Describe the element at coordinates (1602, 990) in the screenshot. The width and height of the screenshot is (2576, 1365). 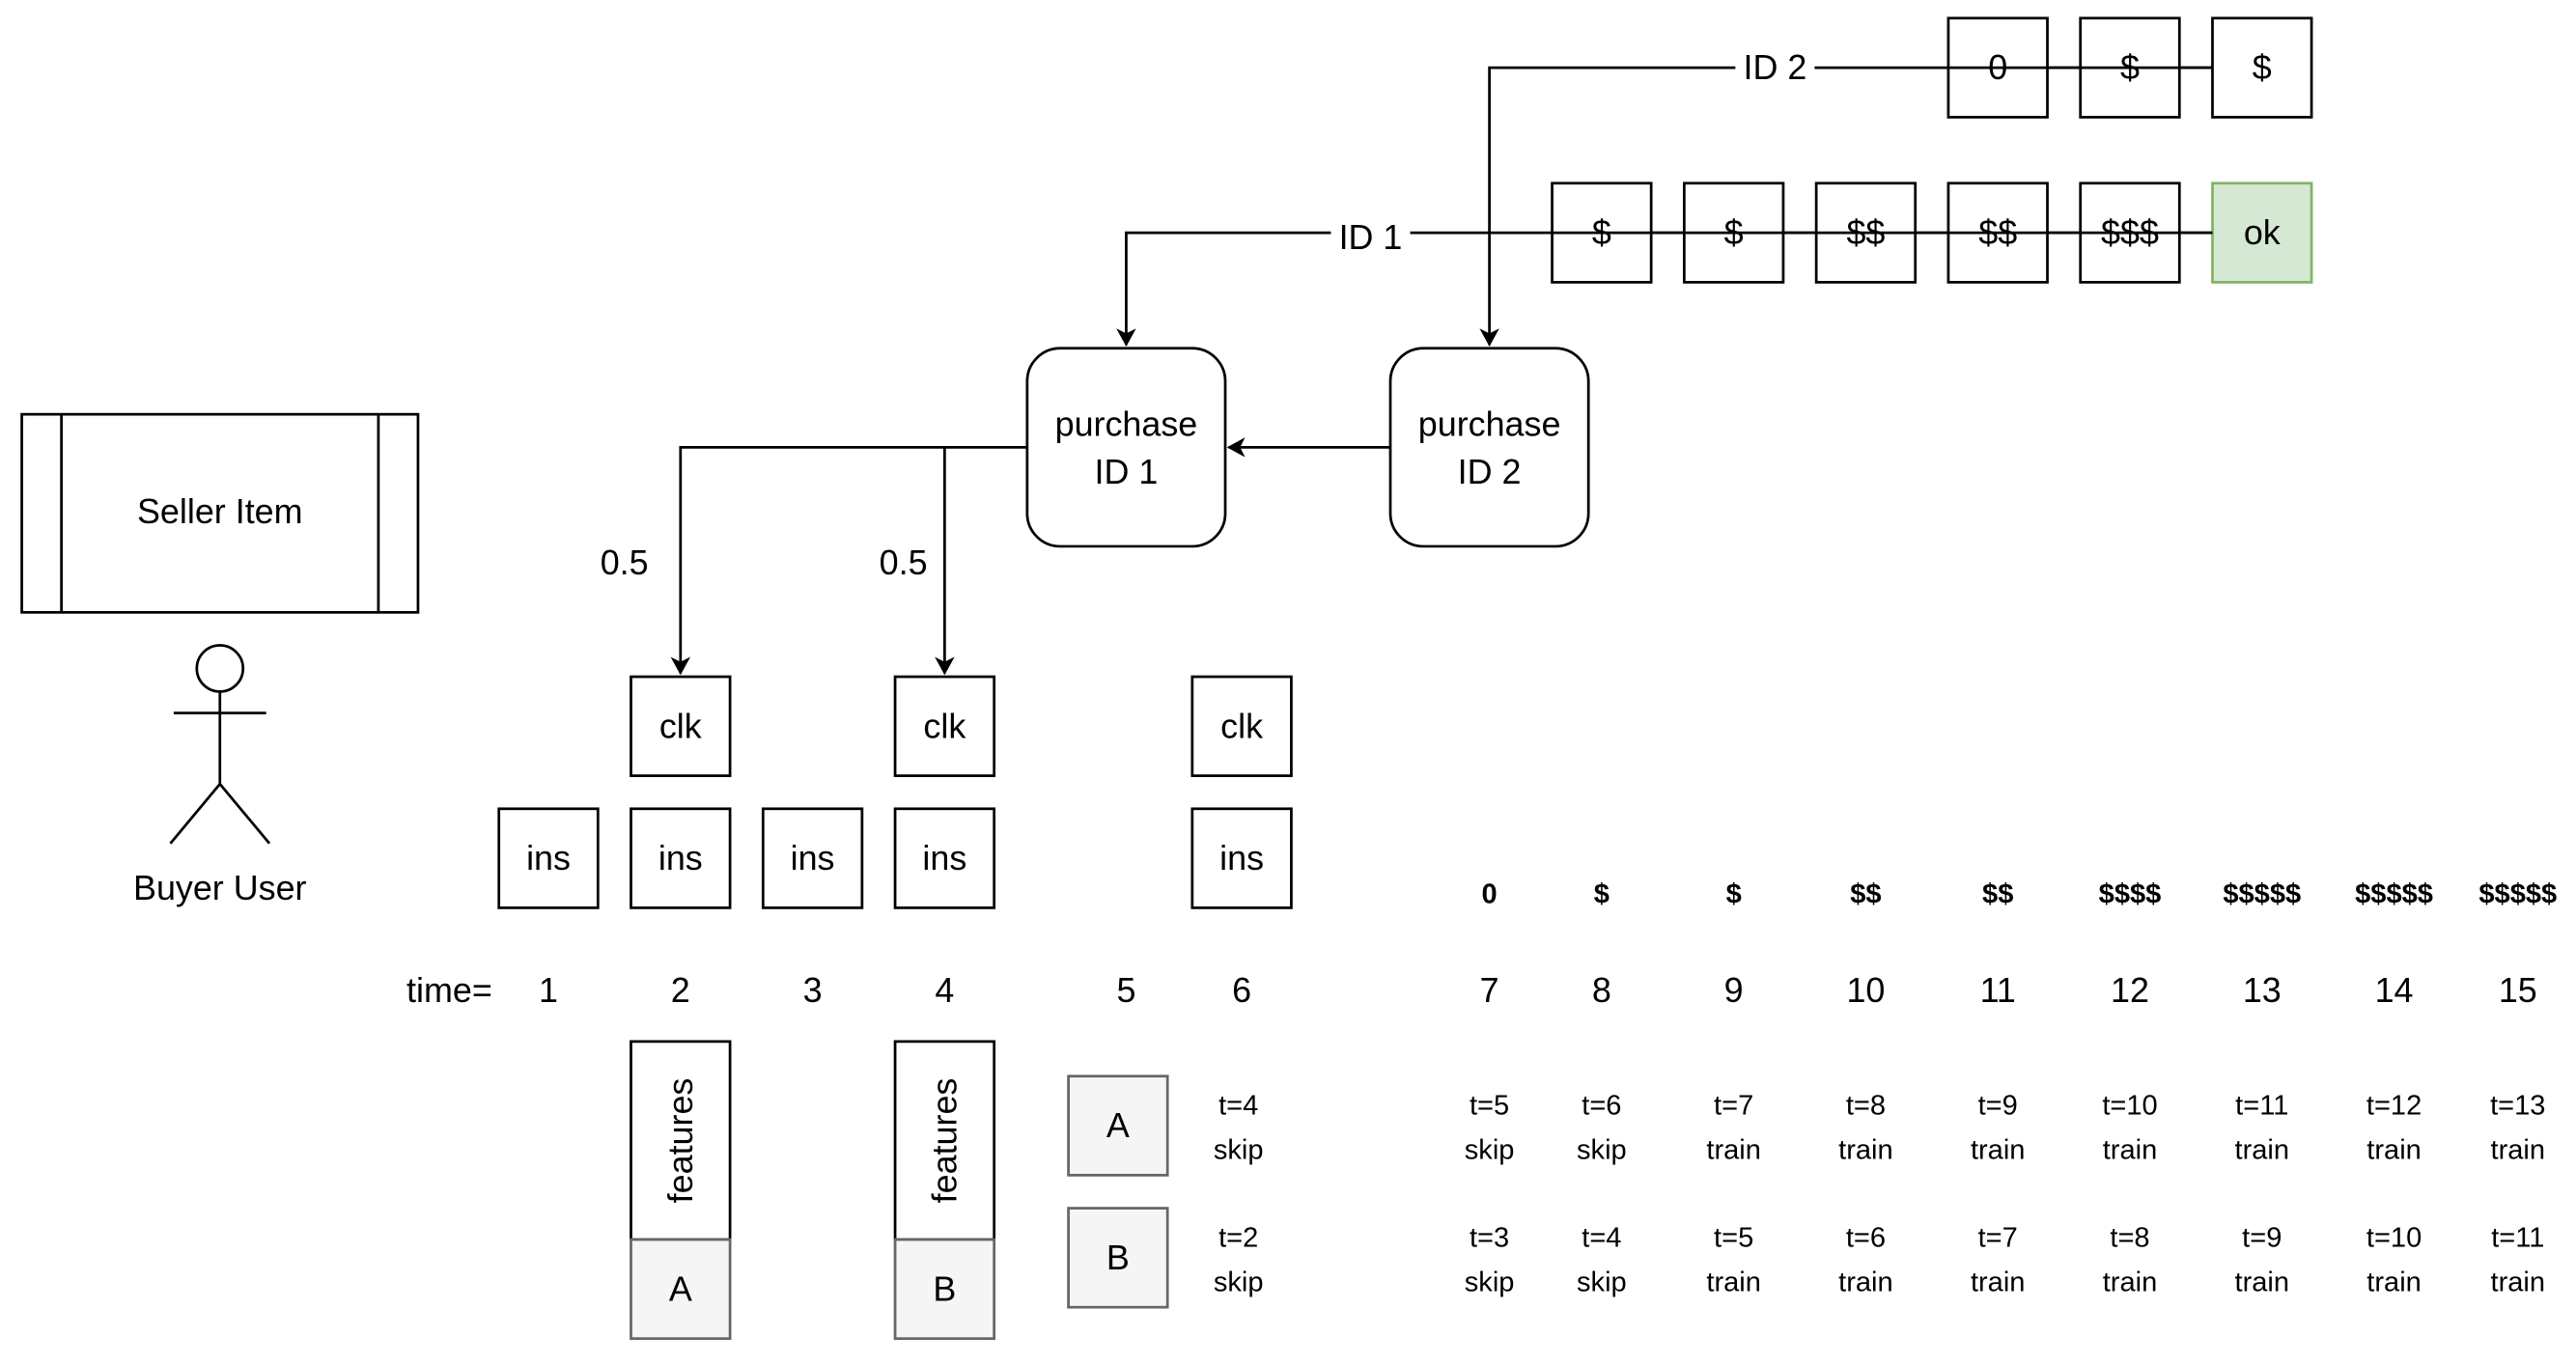
I see `time-step-label: 8` at that location.